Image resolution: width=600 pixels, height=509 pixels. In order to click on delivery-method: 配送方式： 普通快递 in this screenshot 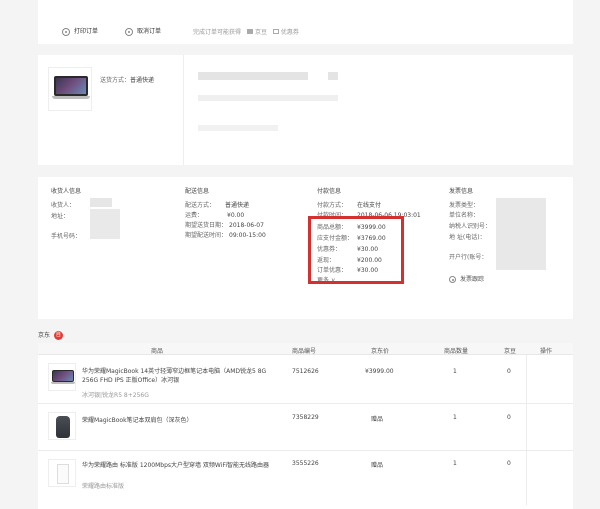, I will do `click(217, 204)`.